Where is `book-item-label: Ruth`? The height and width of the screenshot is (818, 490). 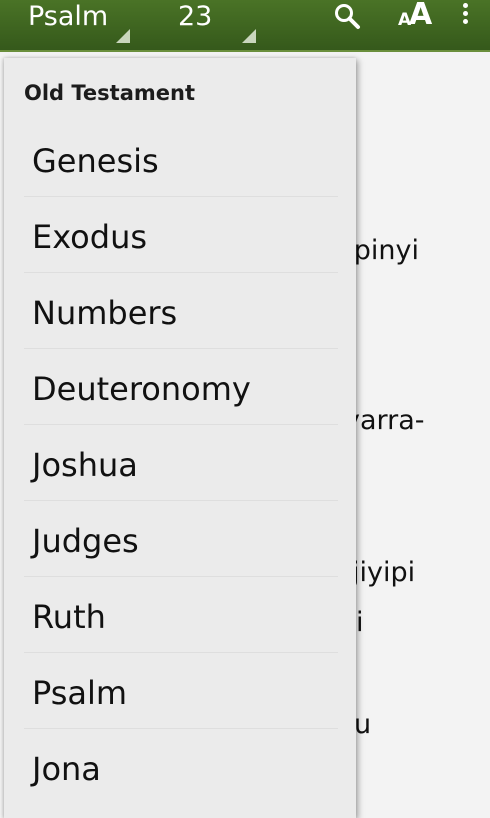
book-item-label: Ruth is located at coordinates (69, 617).